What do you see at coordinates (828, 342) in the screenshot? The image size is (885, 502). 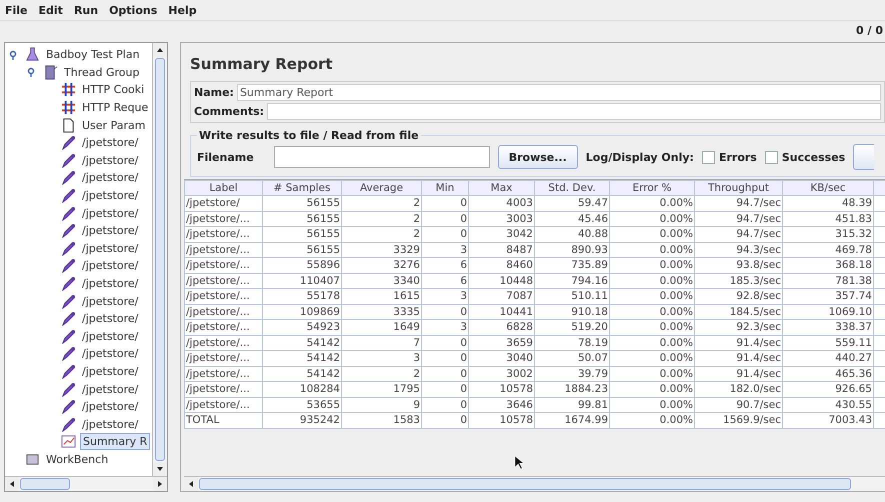 I see `table-cell: 559.11` at bounding box center [828, 342].